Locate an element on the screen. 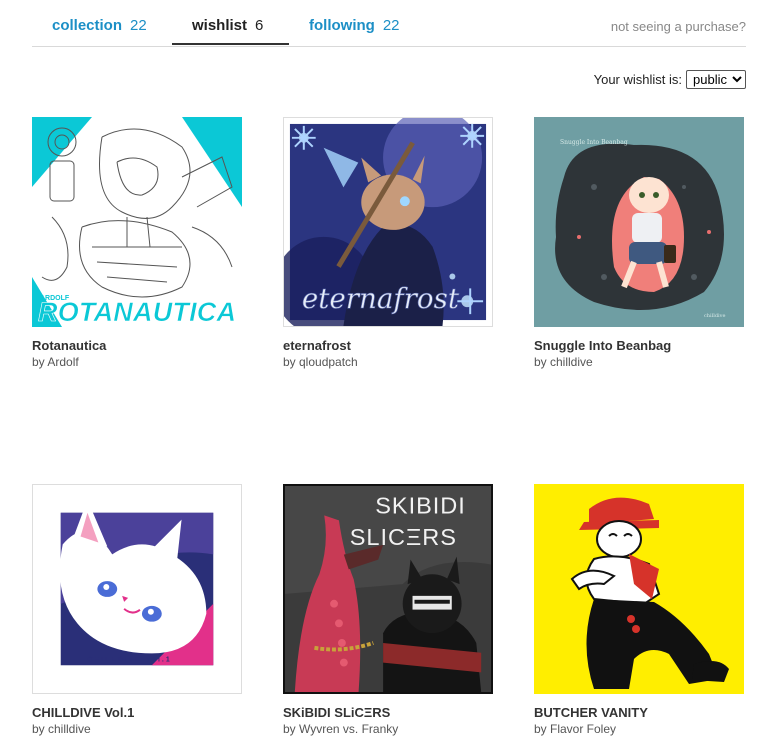  item-title: SKiBIDI SLiCΞRS is located at coordinates (388, 712).